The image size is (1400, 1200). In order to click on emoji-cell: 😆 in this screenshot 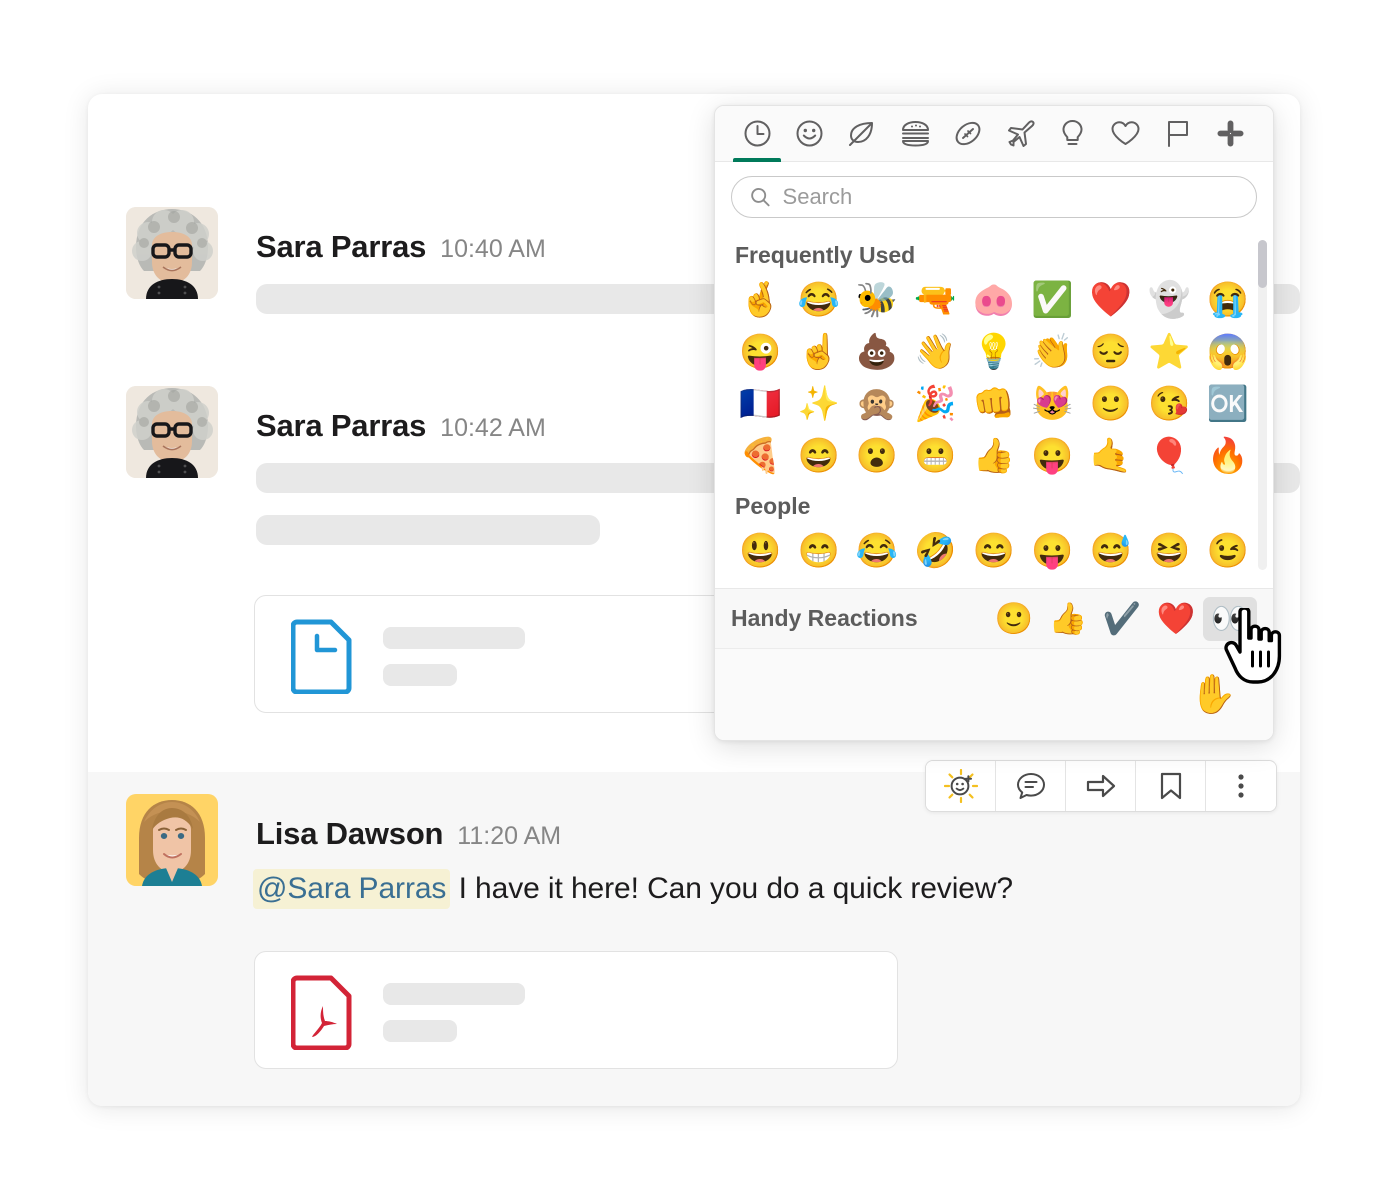, I will do `click(1169, 551)`.